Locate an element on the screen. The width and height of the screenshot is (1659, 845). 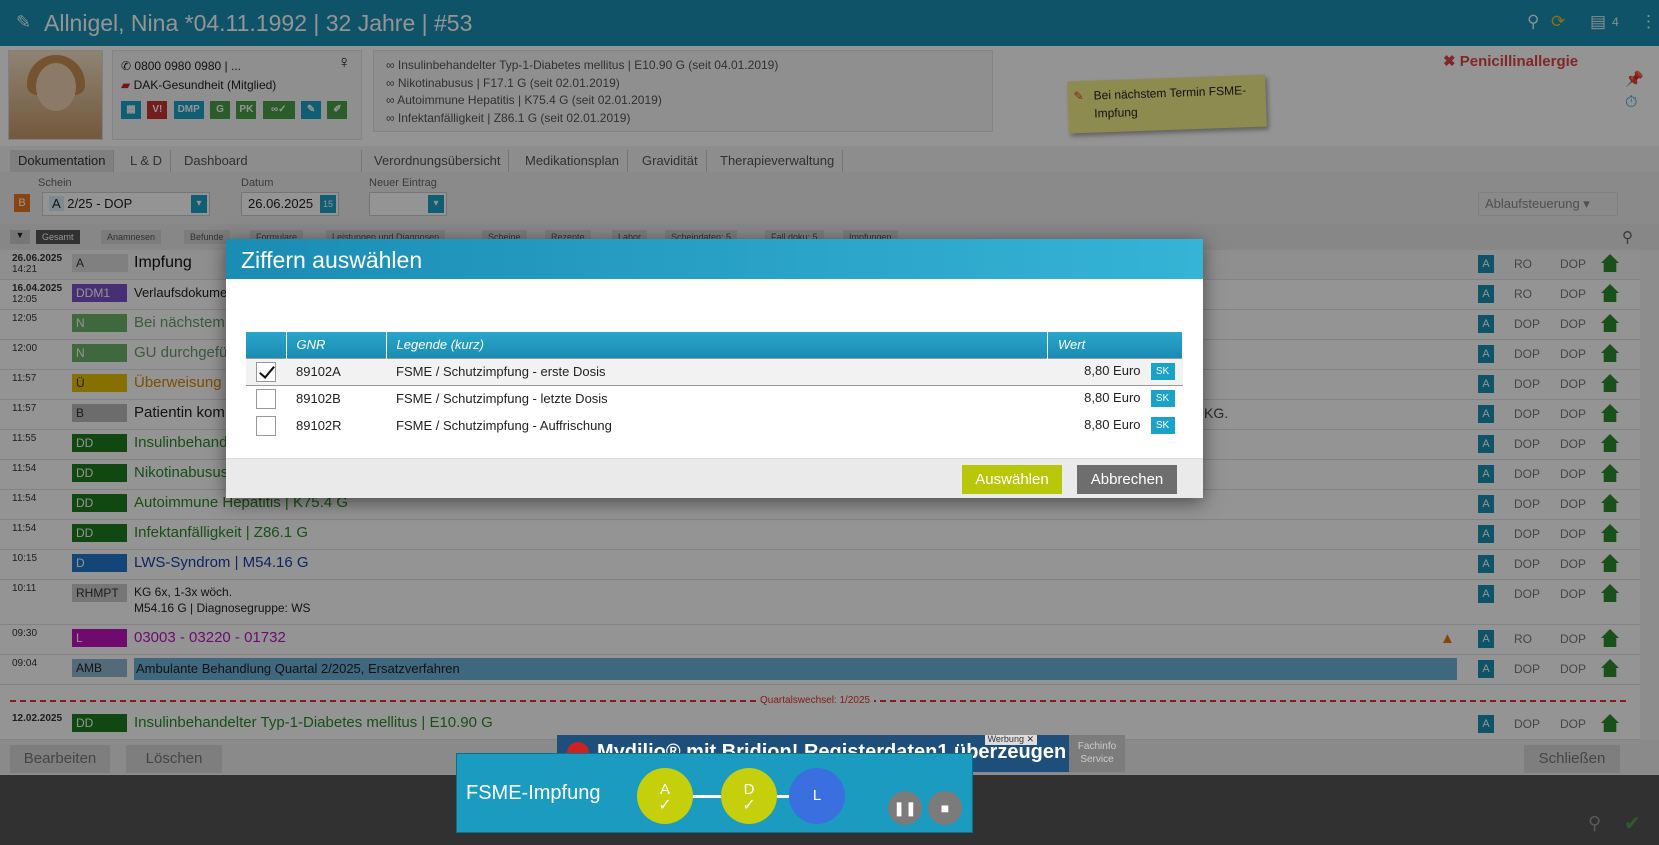
workflow-name: FSME-Impfung is located at coordinates (533, 793).